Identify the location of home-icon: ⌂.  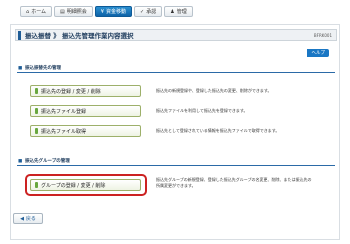
(28, 11).